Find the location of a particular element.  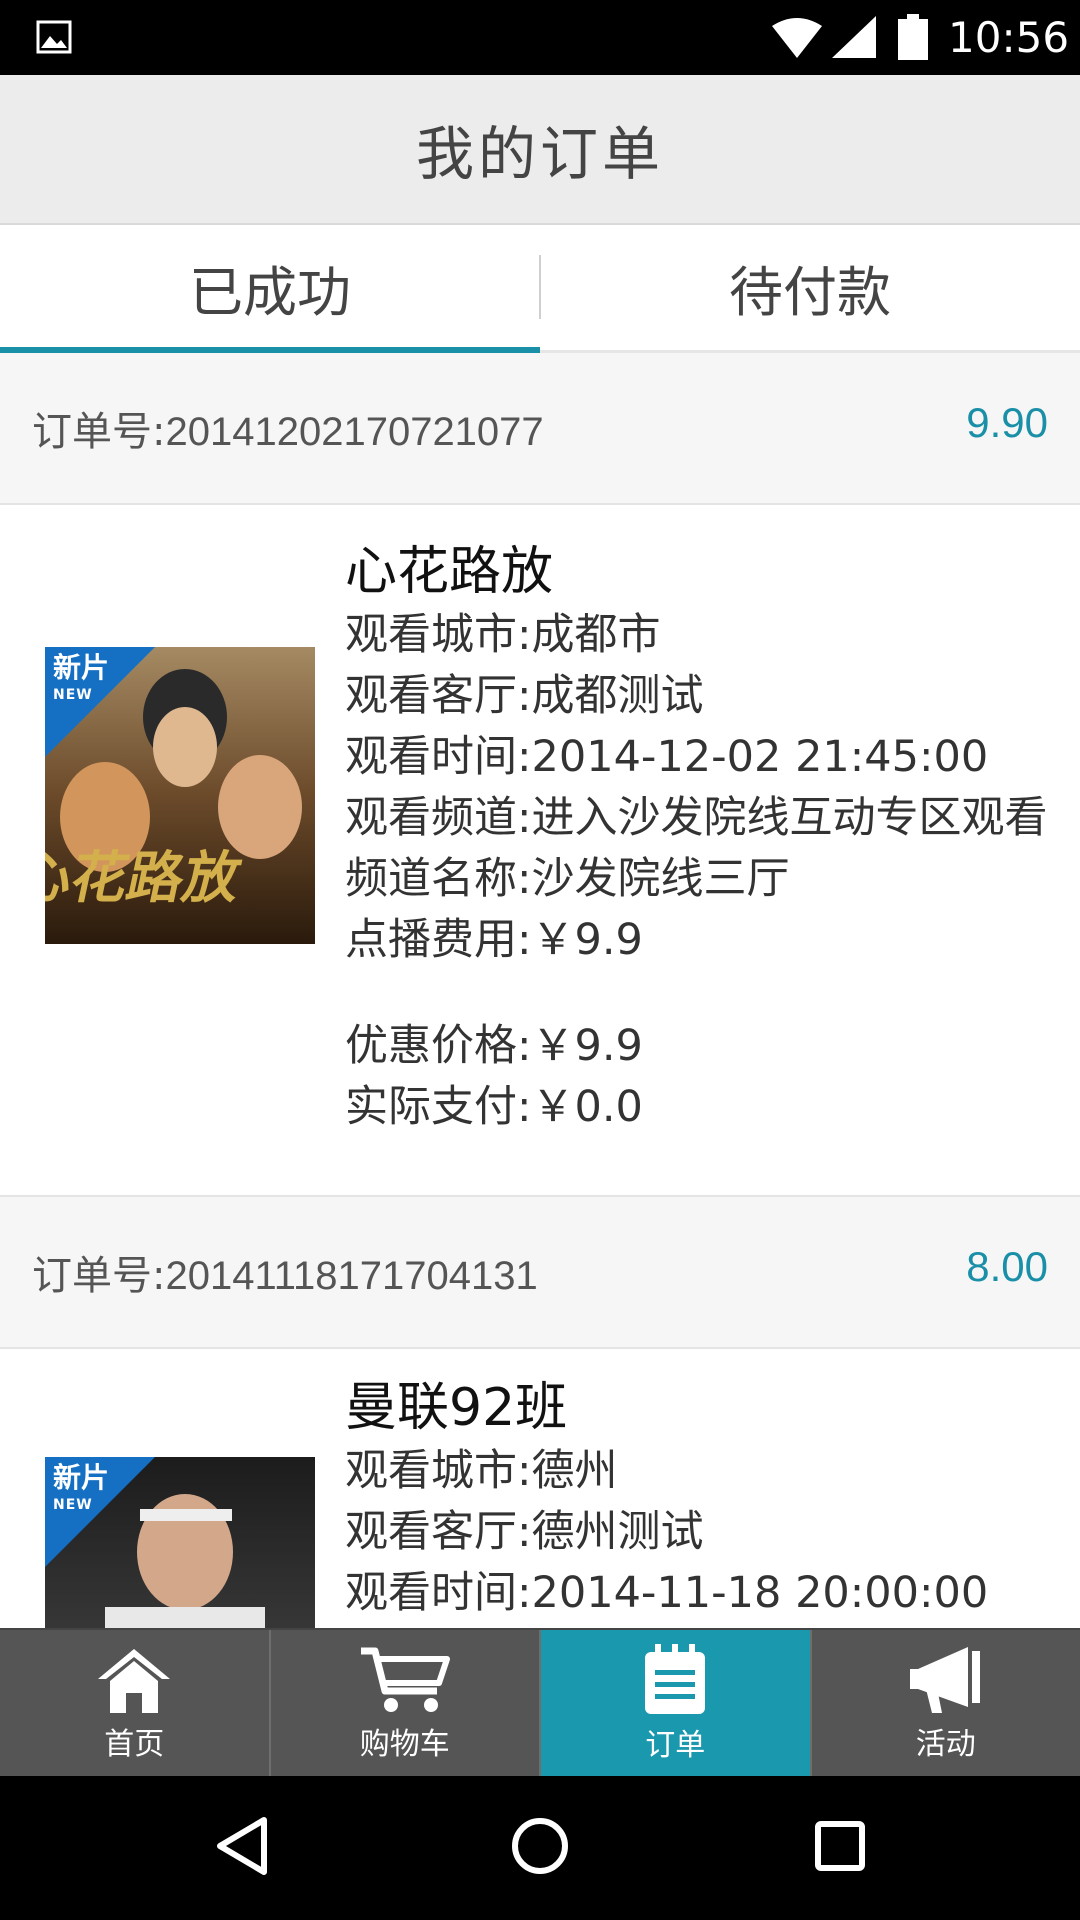

tab-divider is located at coordinates (540, 287).